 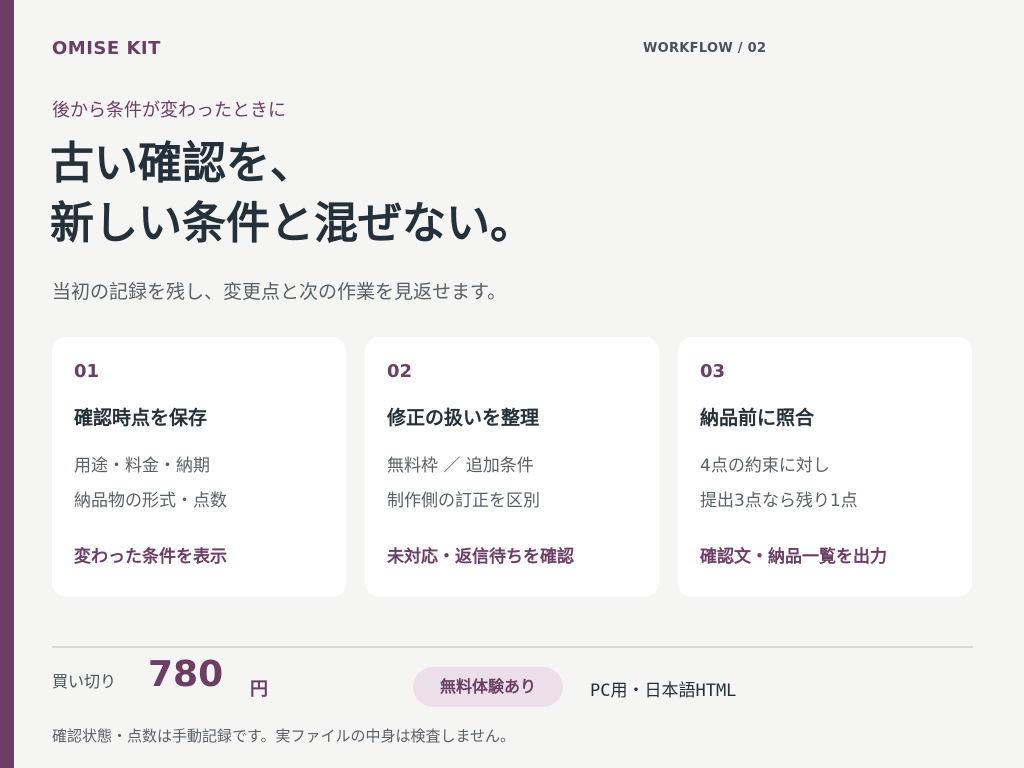 I want to click on card-number: 02, so click(x=400, y=371).